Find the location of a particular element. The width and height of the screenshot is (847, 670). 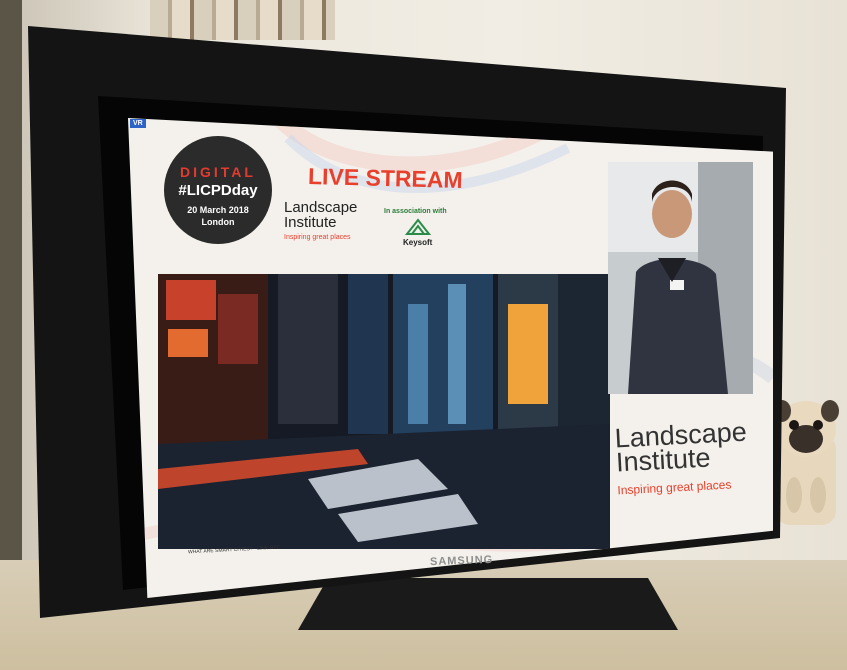

keysoft-logo: Keysoft is located at coordinates (417, 232).